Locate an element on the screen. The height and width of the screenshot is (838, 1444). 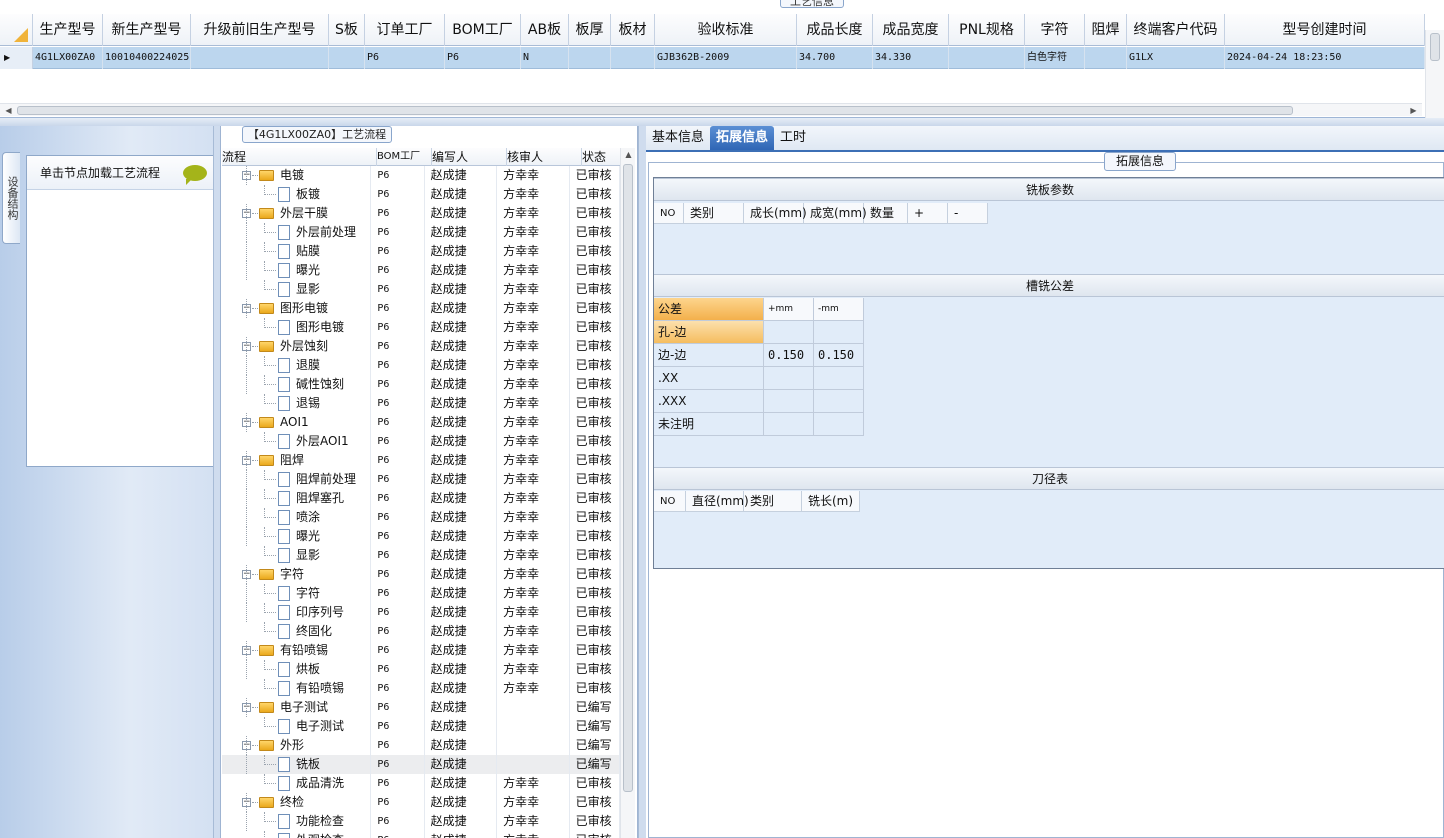
column-header: 阻焊 is located at coordinates (1106, 30).